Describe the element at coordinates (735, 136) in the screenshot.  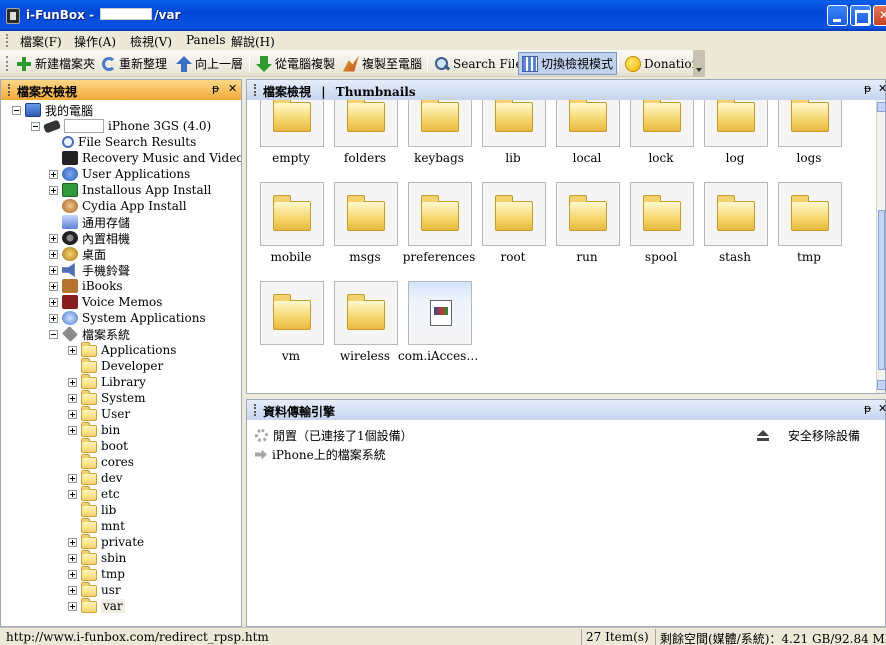
I see `folder-tile: log` at that location.